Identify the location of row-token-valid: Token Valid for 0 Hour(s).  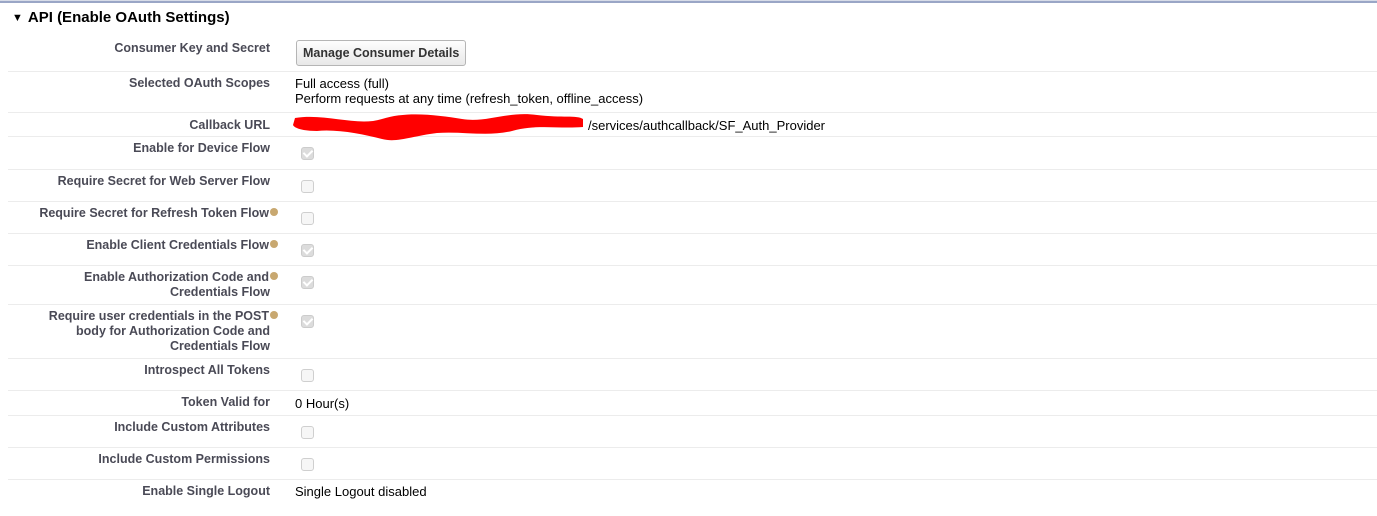
(692, 403).